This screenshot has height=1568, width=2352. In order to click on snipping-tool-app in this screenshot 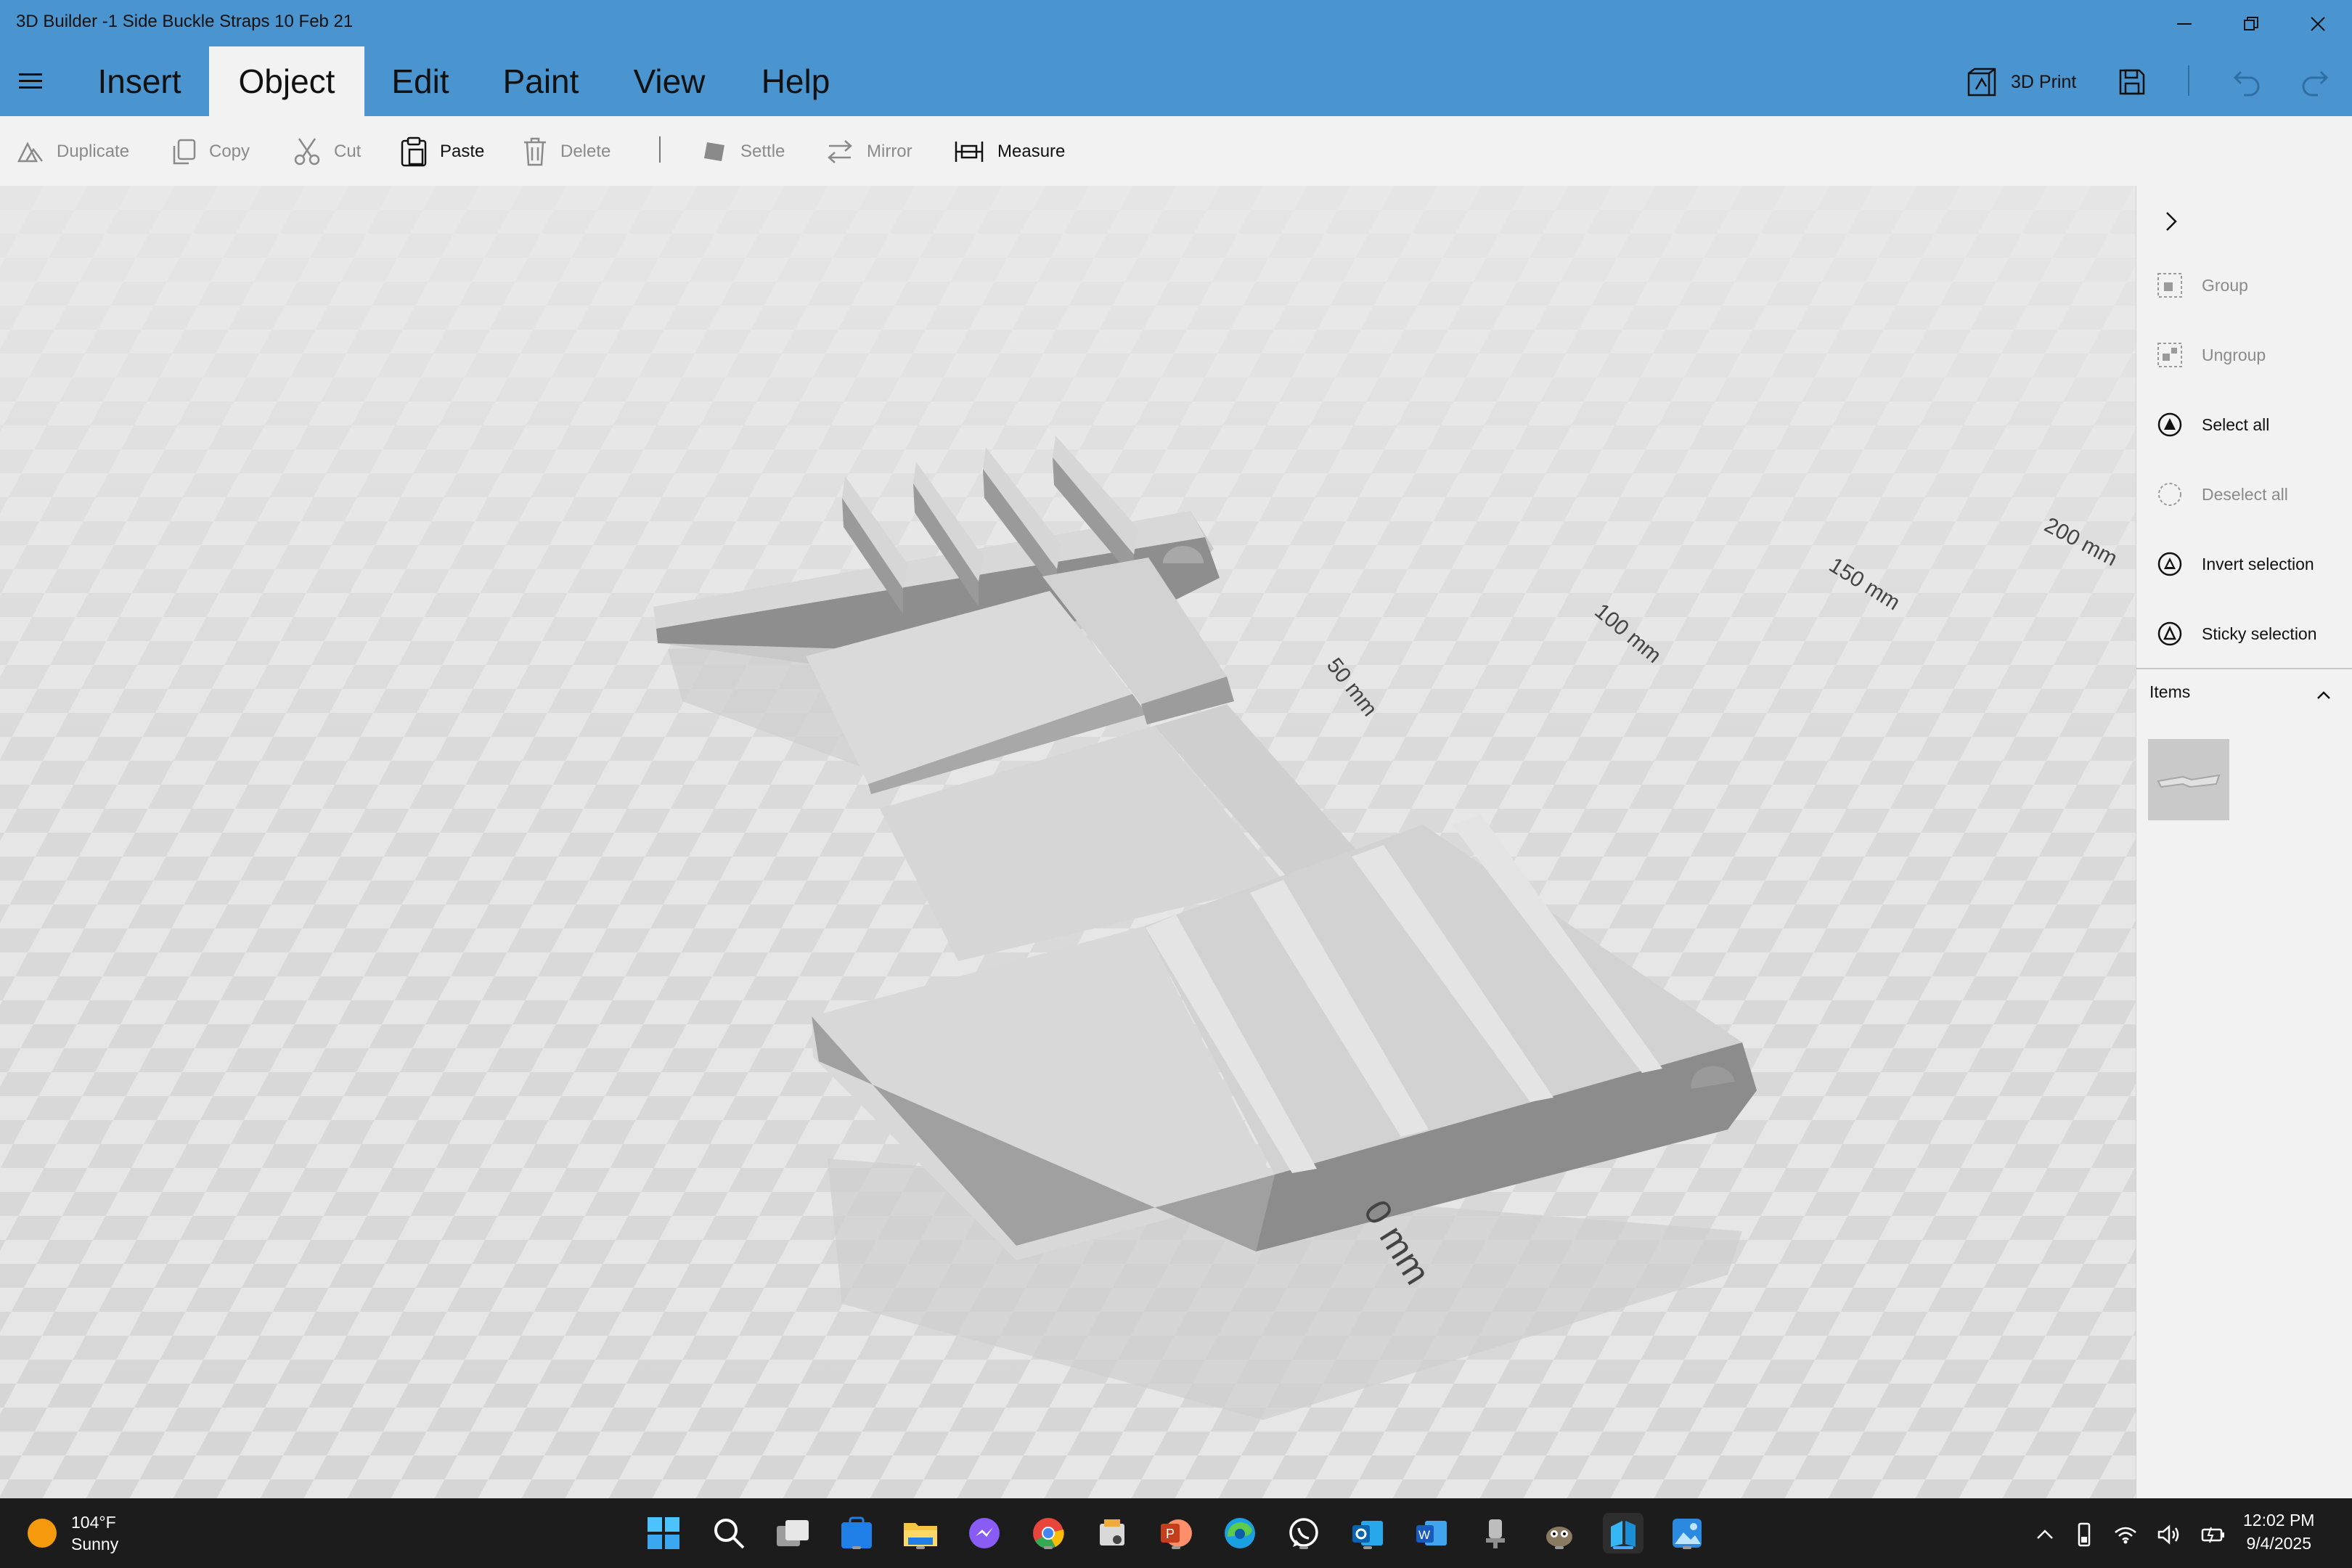, I will do `click(1112, 1533)`.